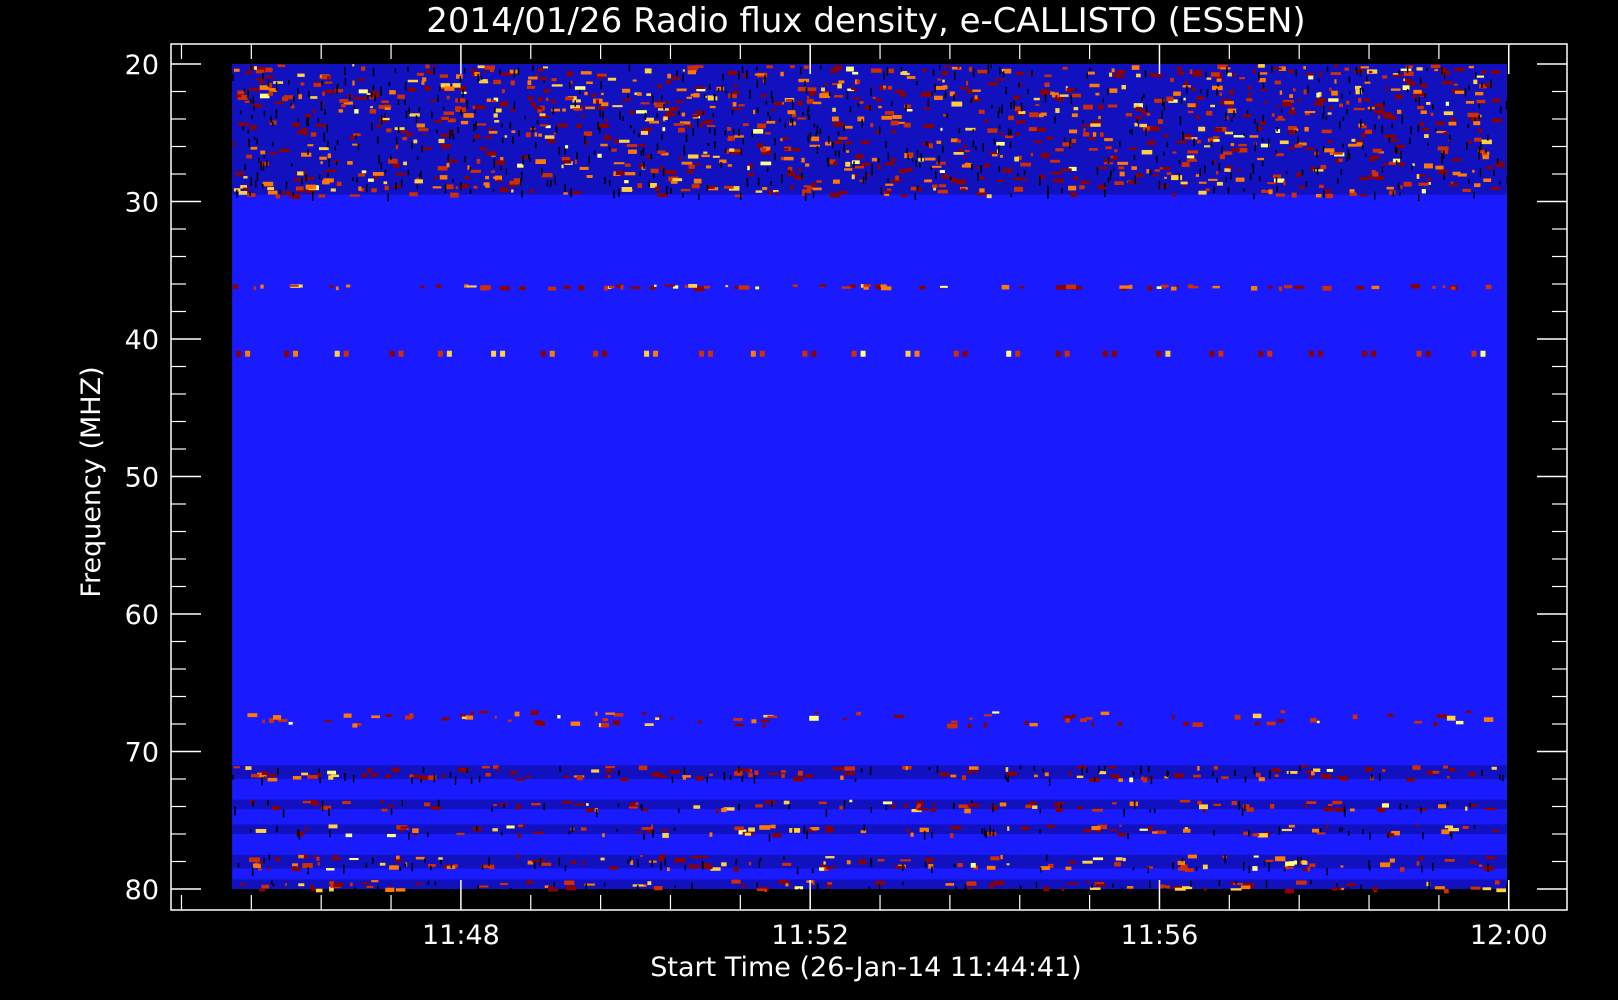  What do you see at coordinates (91, 481) in the screenshot?
I see `y-axis-label: Frequency (MHZ)` at bounding box center [91, 481].